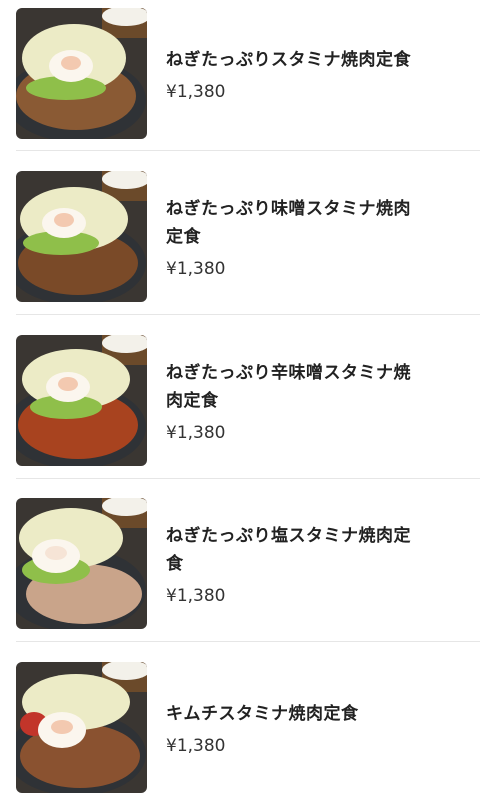  What do you see at coordinates (262, 714) in the screenshot?
I see `menu-item-name-line: キムチスタミナ焼肉定食` at bounding box center [262, 714].